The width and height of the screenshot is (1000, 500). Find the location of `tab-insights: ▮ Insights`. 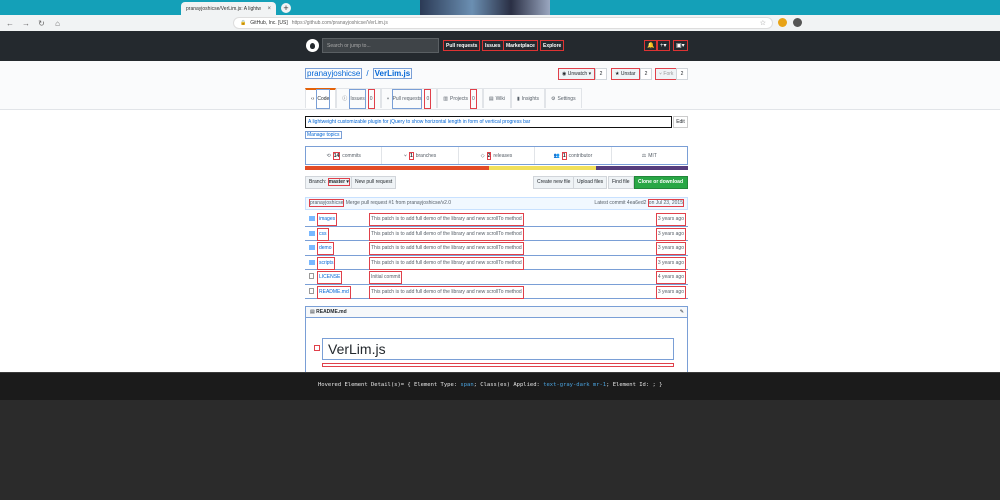

tab-insights: ▮ Insights is located at coordinates (528, 98).